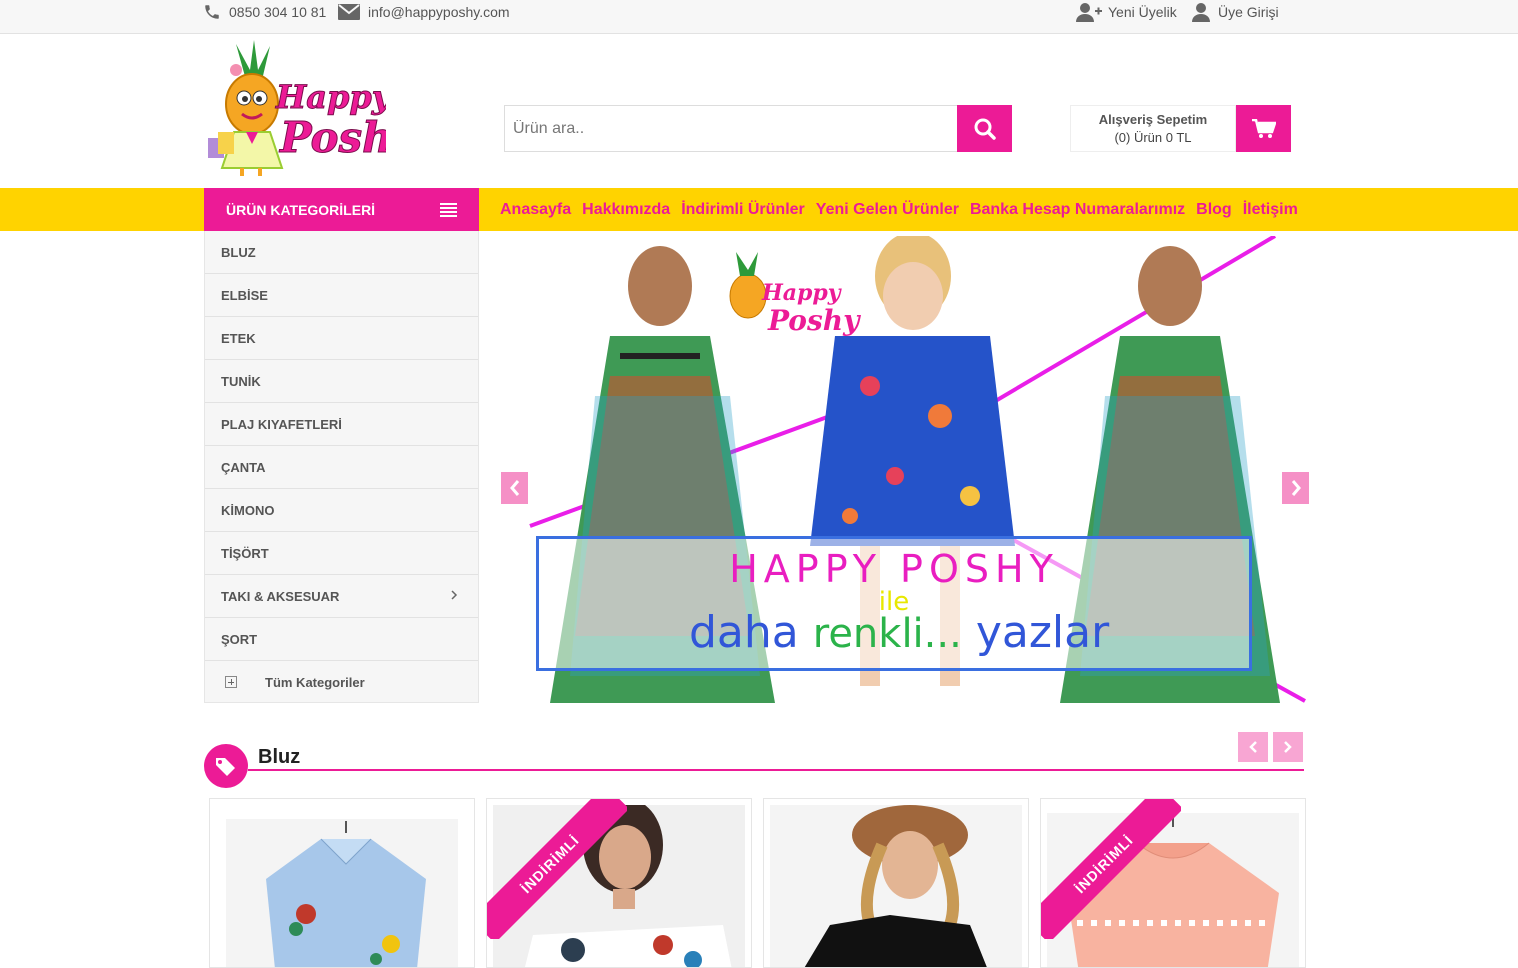 The image size is (1518, 968). I want to click on logo-text-poshy: Poshy, so click(332, 137).